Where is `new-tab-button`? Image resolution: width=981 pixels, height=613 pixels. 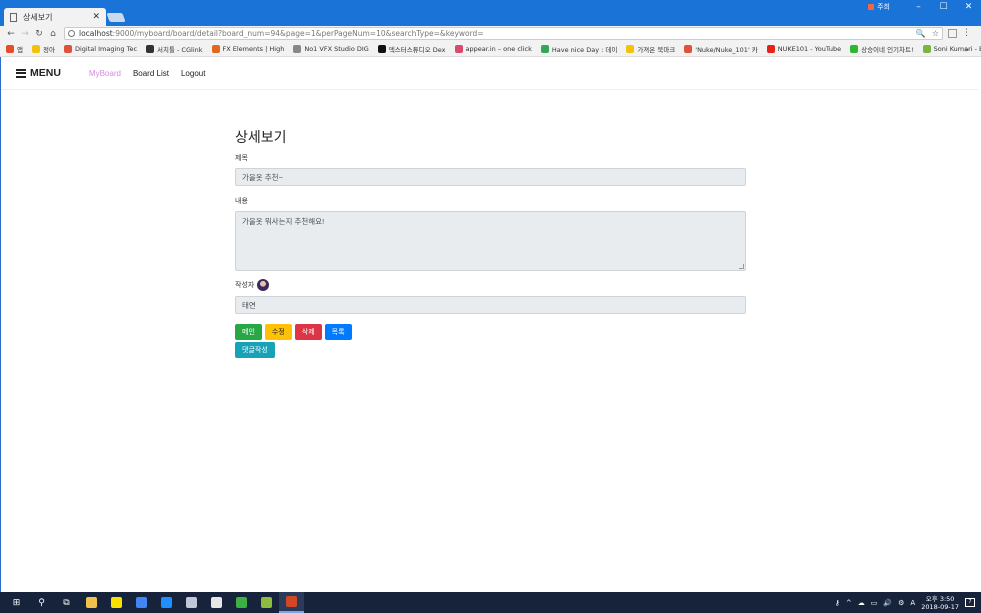 new-tab-button is located at coordinates (116, 17).